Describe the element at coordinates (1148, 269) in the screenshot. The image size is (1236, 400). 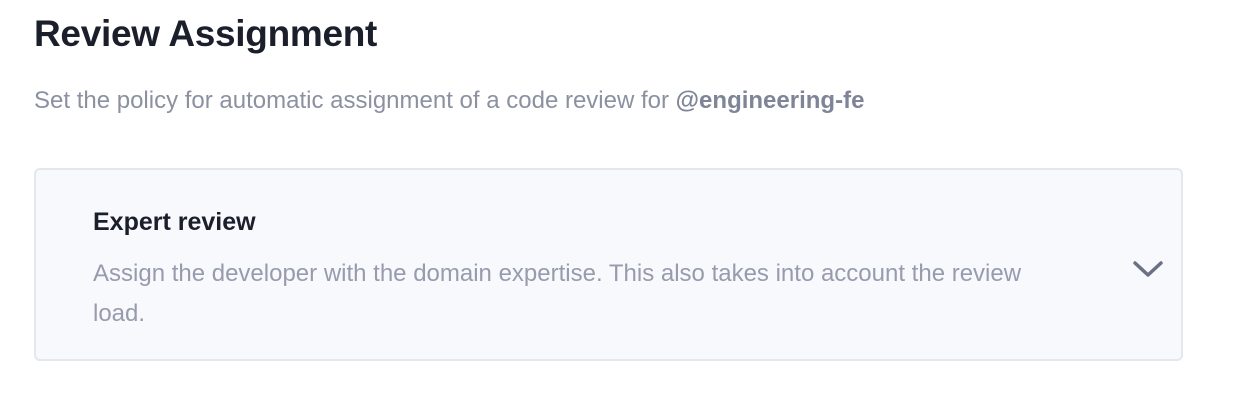
I see `chevron-down-icon` at that location.